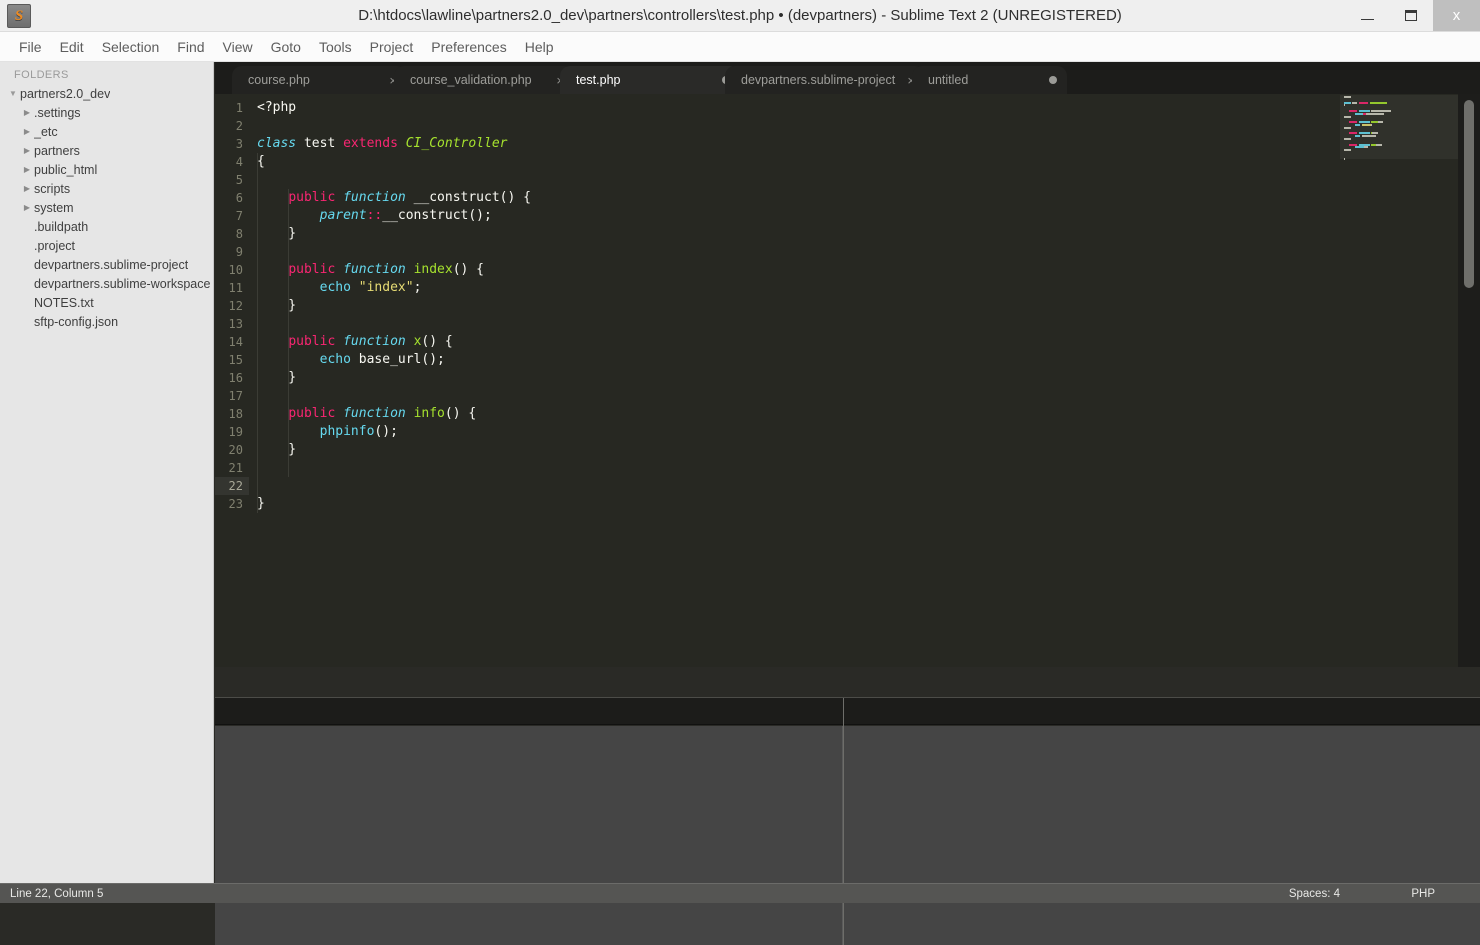 Image resolution: width=1480 pixels, height=945 pixels. What do you see at coordinates (57, 150) in the screenshot?
I see `tree-item-label: partners` at bounding box center [57, 150].